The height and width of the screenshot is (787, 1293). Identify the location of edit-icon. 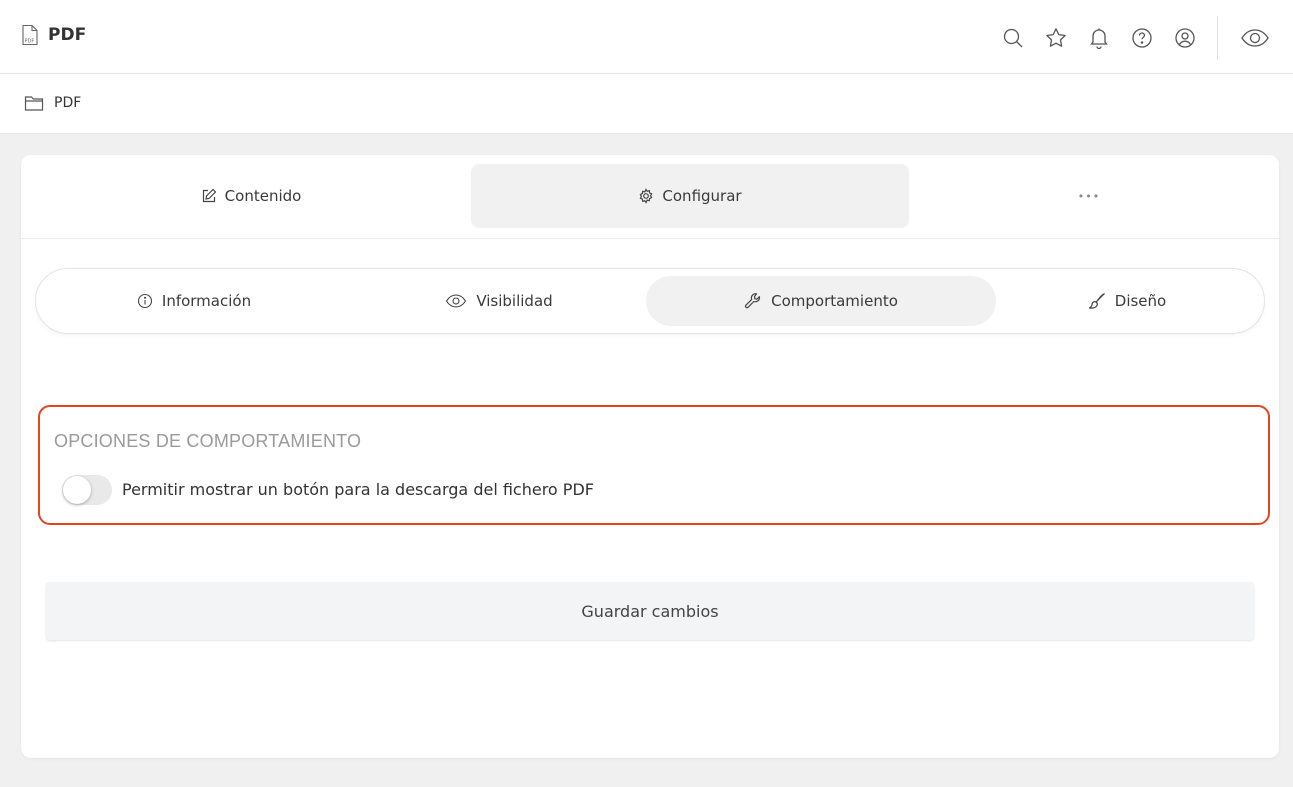
(209, 196).